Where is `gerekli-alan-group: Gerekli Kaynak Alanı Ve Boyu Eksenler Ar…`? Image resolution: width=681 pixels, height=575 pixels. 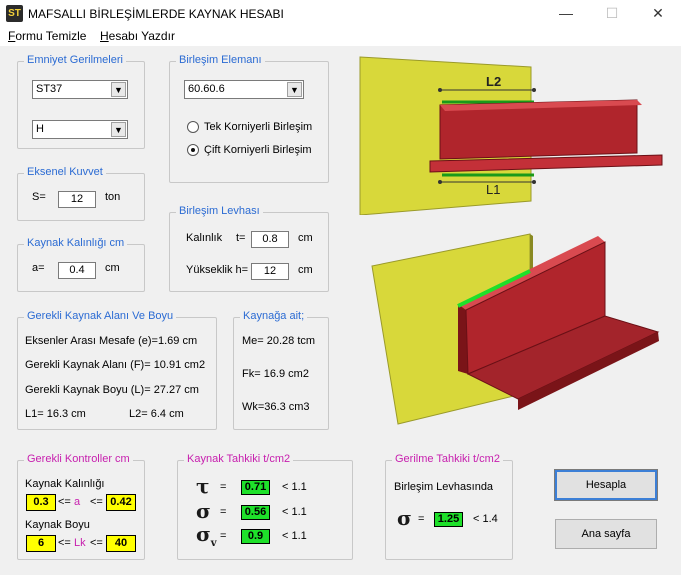 gerekli-alan-group: Gerekli Kaynak Alanı Ve Boyu Eksenler Ar… is located at coordinates (117, 370).